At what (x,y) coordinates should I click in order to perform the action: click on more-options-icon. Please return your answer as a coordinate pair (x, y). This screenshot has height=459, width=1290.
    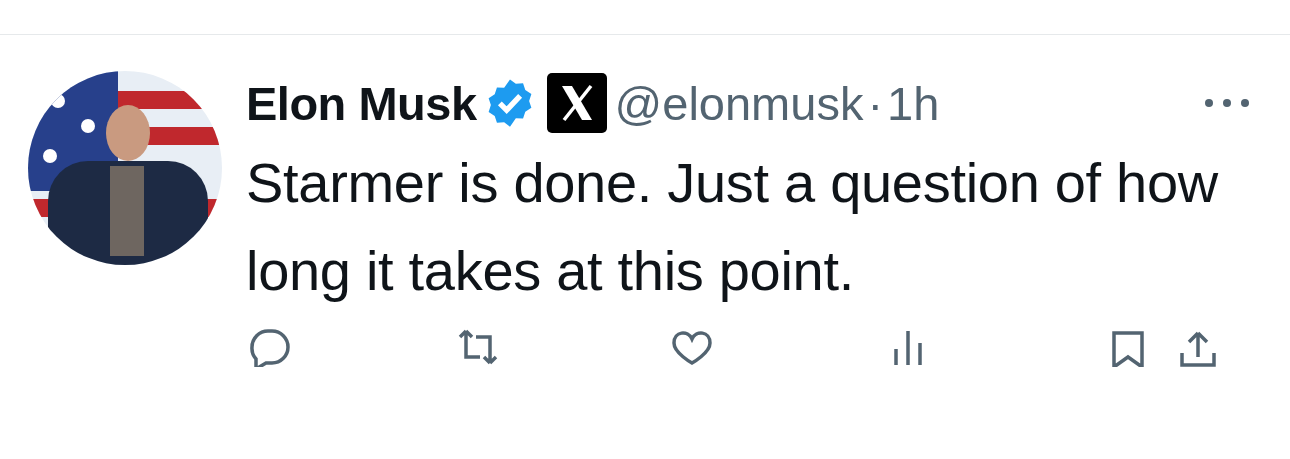
    Looking at the image, I should click on (1227, 103).